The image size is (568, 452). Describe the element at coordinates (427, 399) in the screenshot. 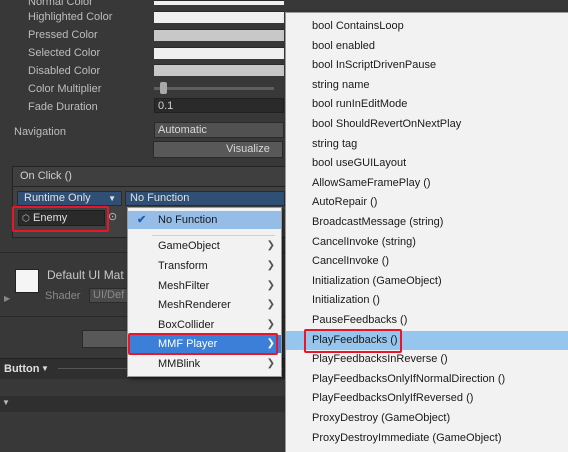

I see `submenu-item: PlayFeedbacksOnlyIfReversed ()` at that location.